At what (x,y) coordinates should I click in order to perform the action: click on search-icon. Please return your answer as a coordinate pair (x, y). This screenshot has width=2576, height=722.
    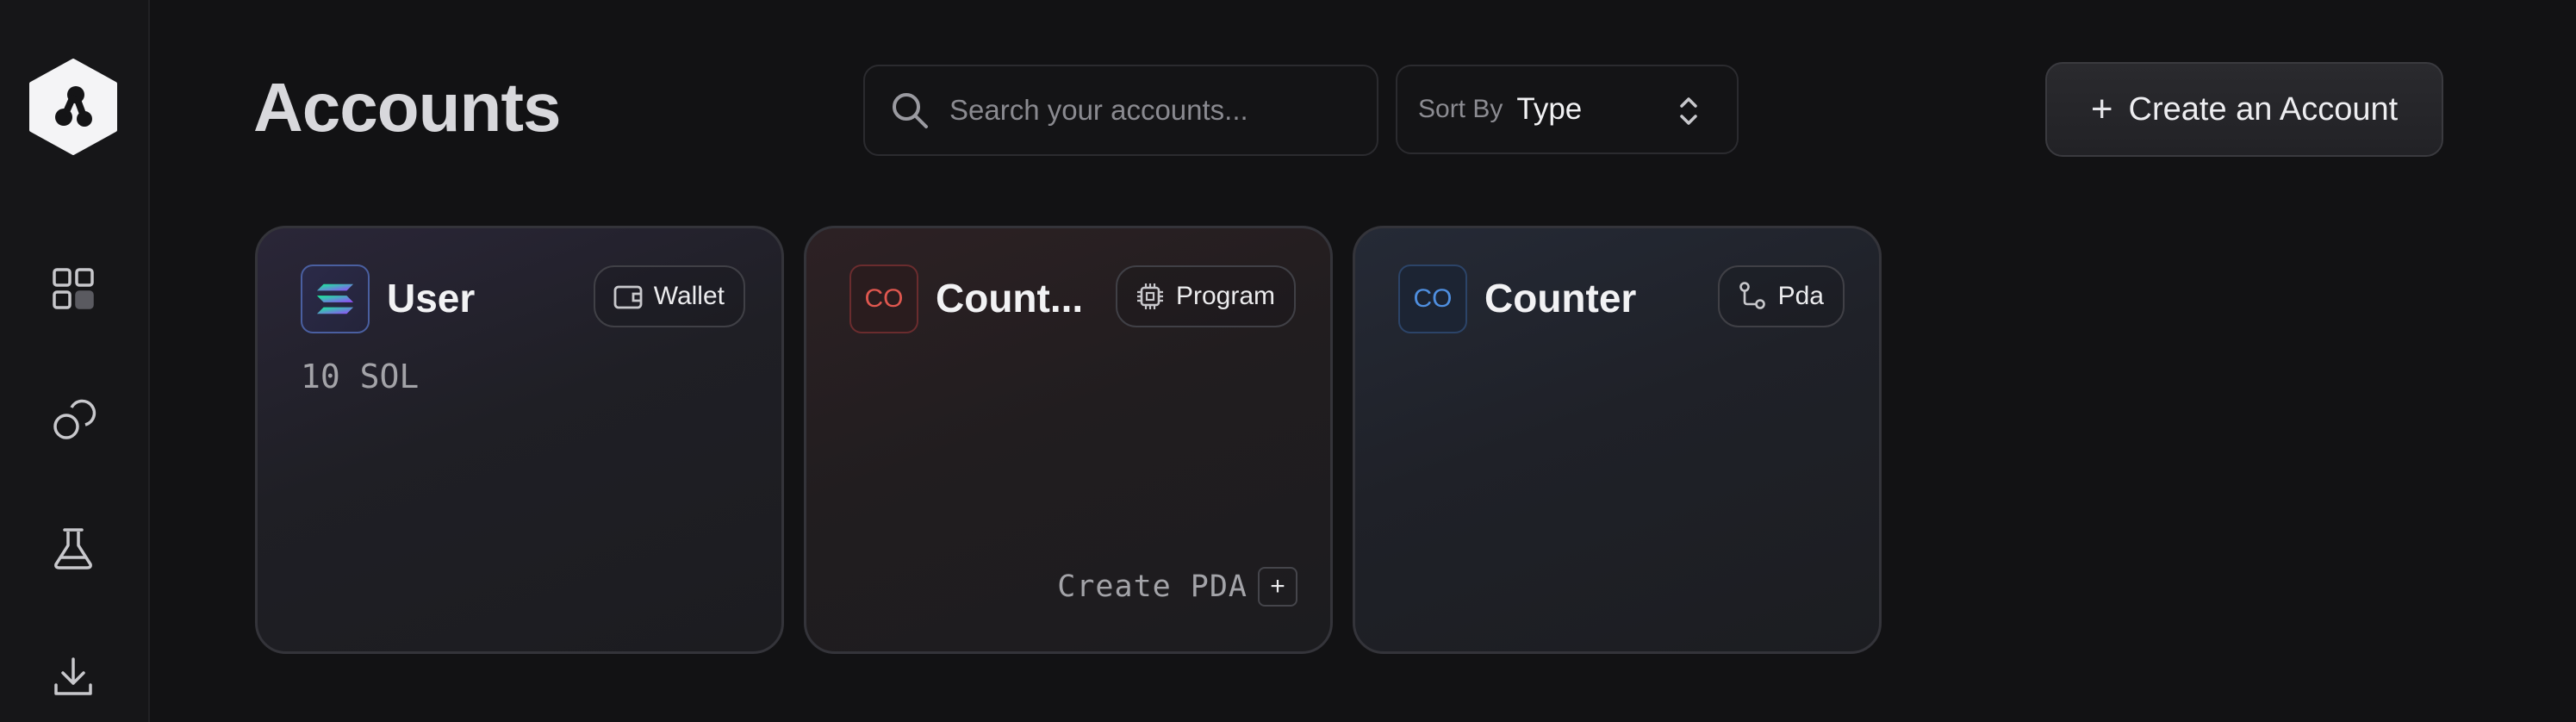
    Looking at the image, I should click on (911, 110).